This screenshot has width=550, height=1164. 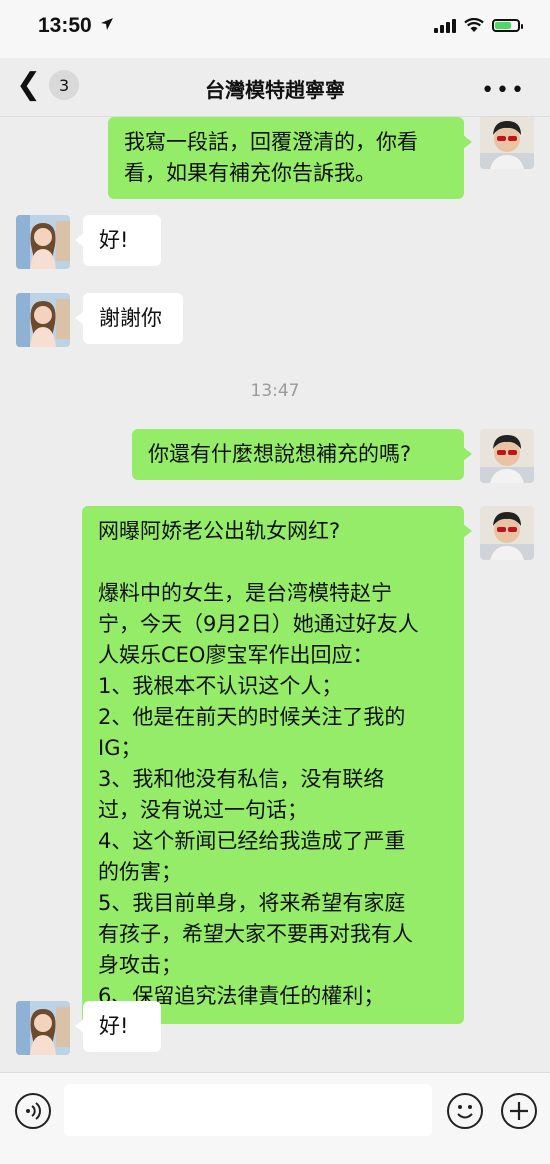 I want to click on voice-input-button, so click(x=33, y=1111).